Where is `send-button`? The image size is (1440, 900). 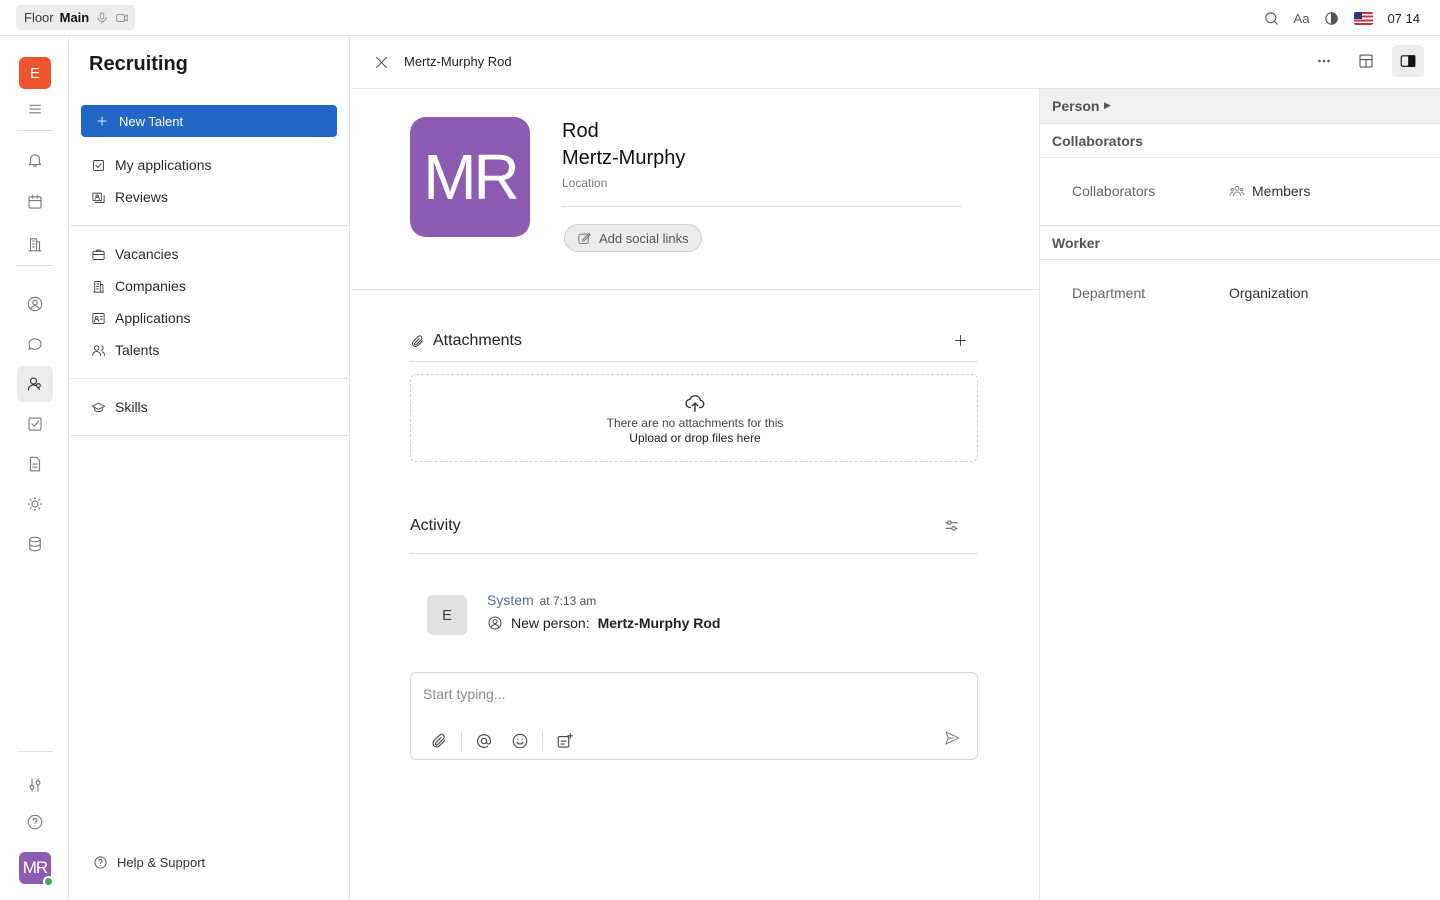 send-button is located at coordinates (952, 738).